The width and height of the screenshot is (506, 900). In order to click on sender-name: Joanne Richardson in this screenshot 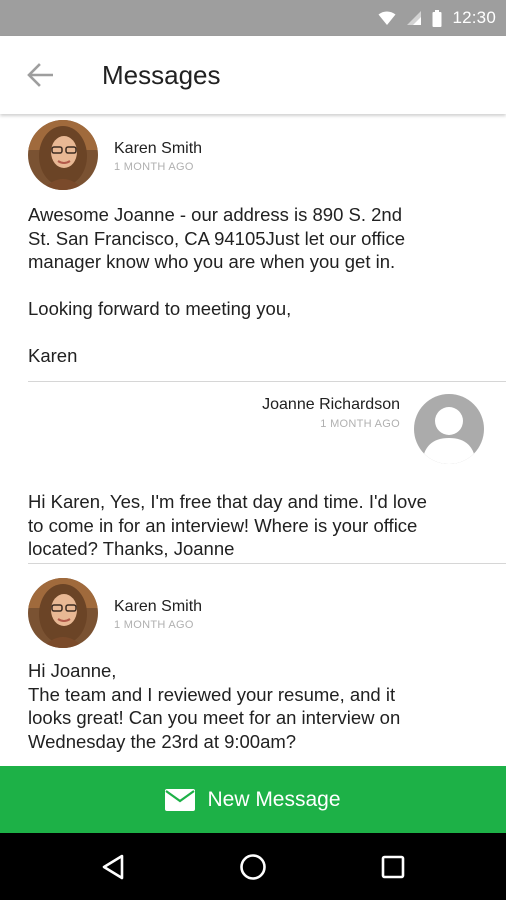, I will do `click(331, 404)`.